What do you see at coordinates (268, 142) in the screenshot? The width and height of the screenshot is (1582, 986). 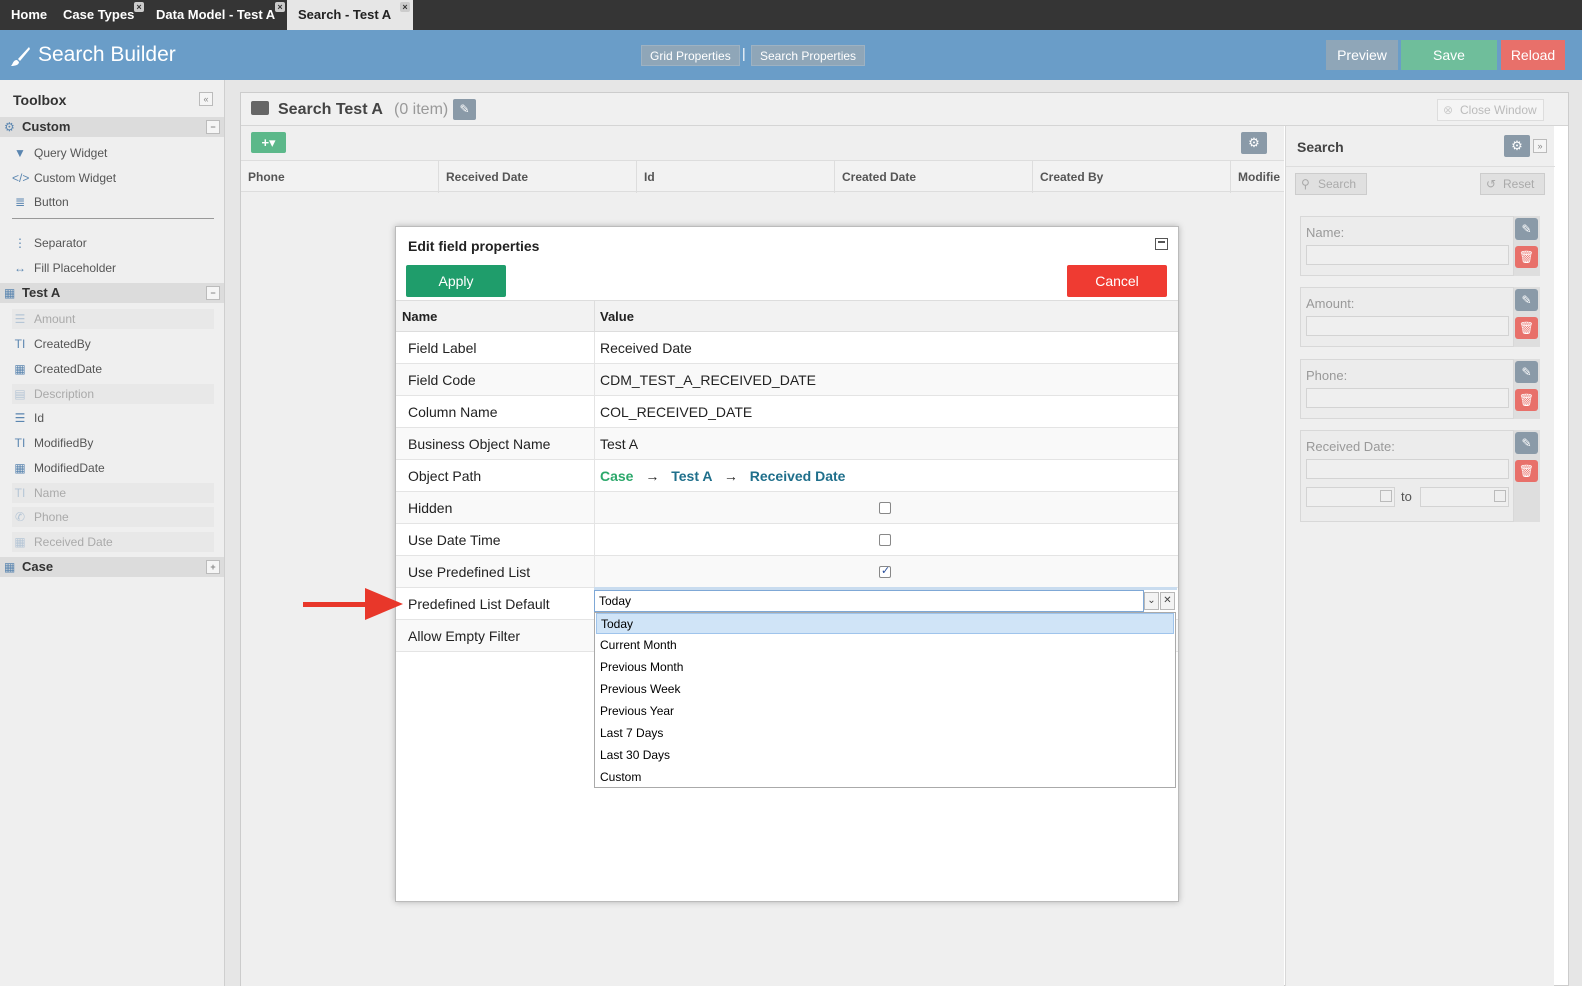 I see `add-column-icon: +▾` at bounding box center [268, 142].